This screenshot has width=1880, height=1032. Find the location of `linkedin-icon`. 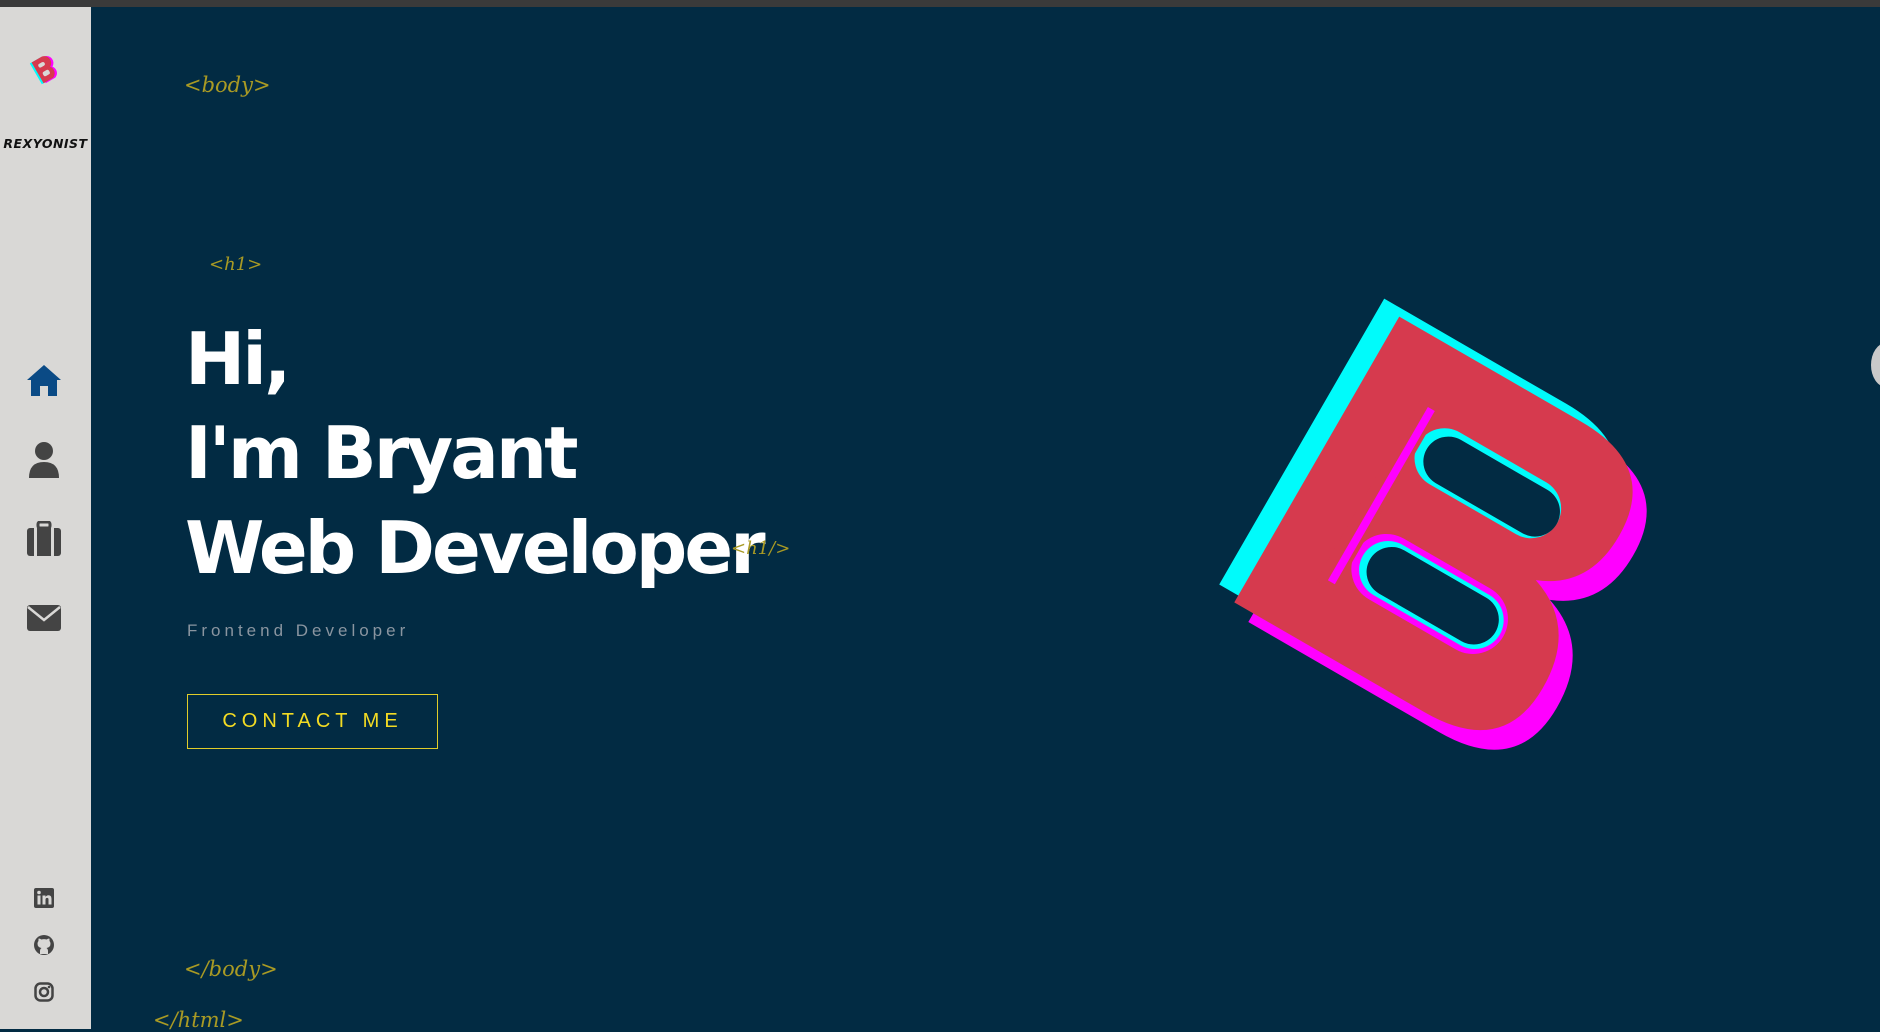

linkedin-icon is located at coordinates (44, 898).